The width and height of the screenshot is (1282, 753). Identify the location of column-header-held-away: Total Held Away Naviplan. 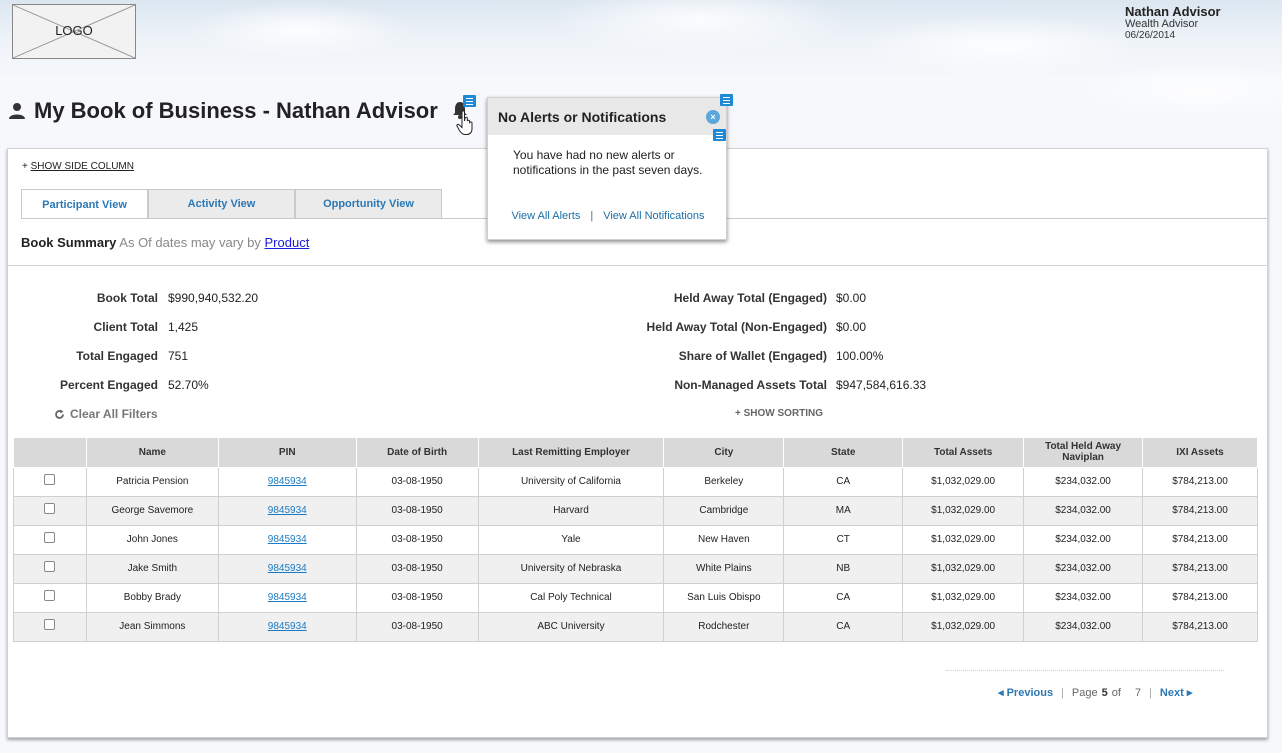
(1083, 453).